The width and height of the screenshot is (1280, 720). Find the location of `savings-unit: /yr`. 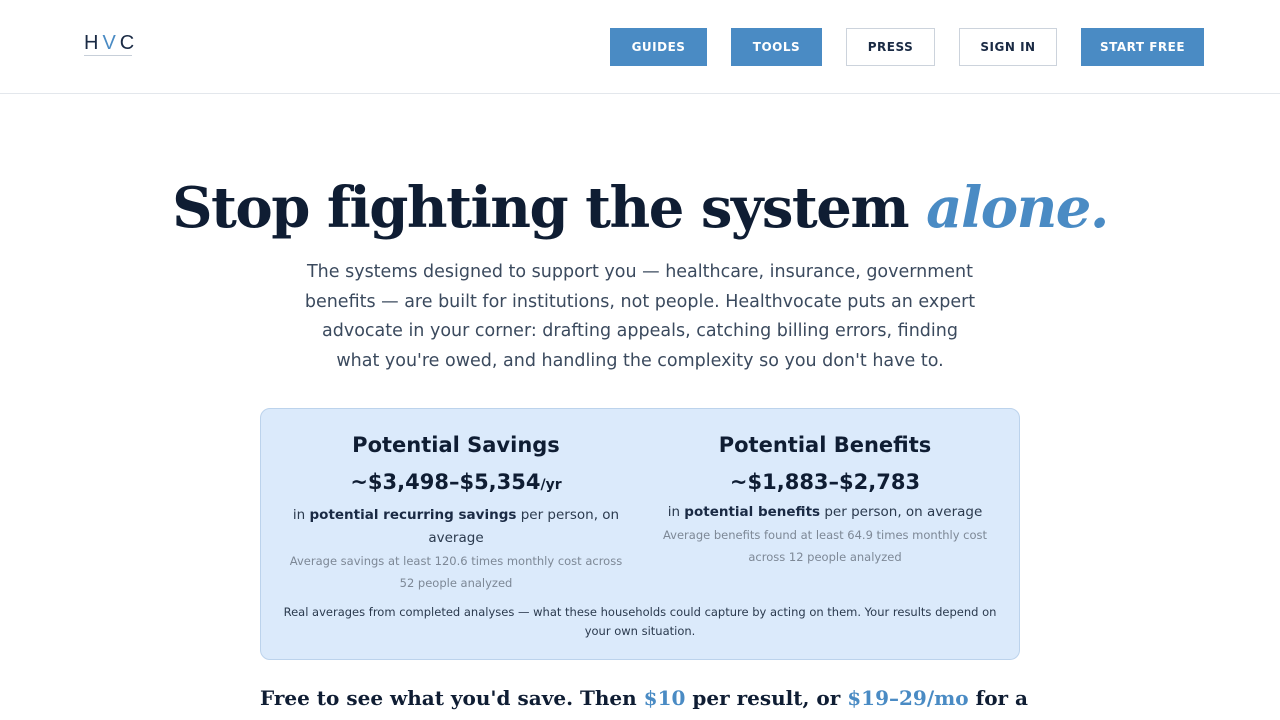

savings-unit: /yr is located at coordinates (551, 485).